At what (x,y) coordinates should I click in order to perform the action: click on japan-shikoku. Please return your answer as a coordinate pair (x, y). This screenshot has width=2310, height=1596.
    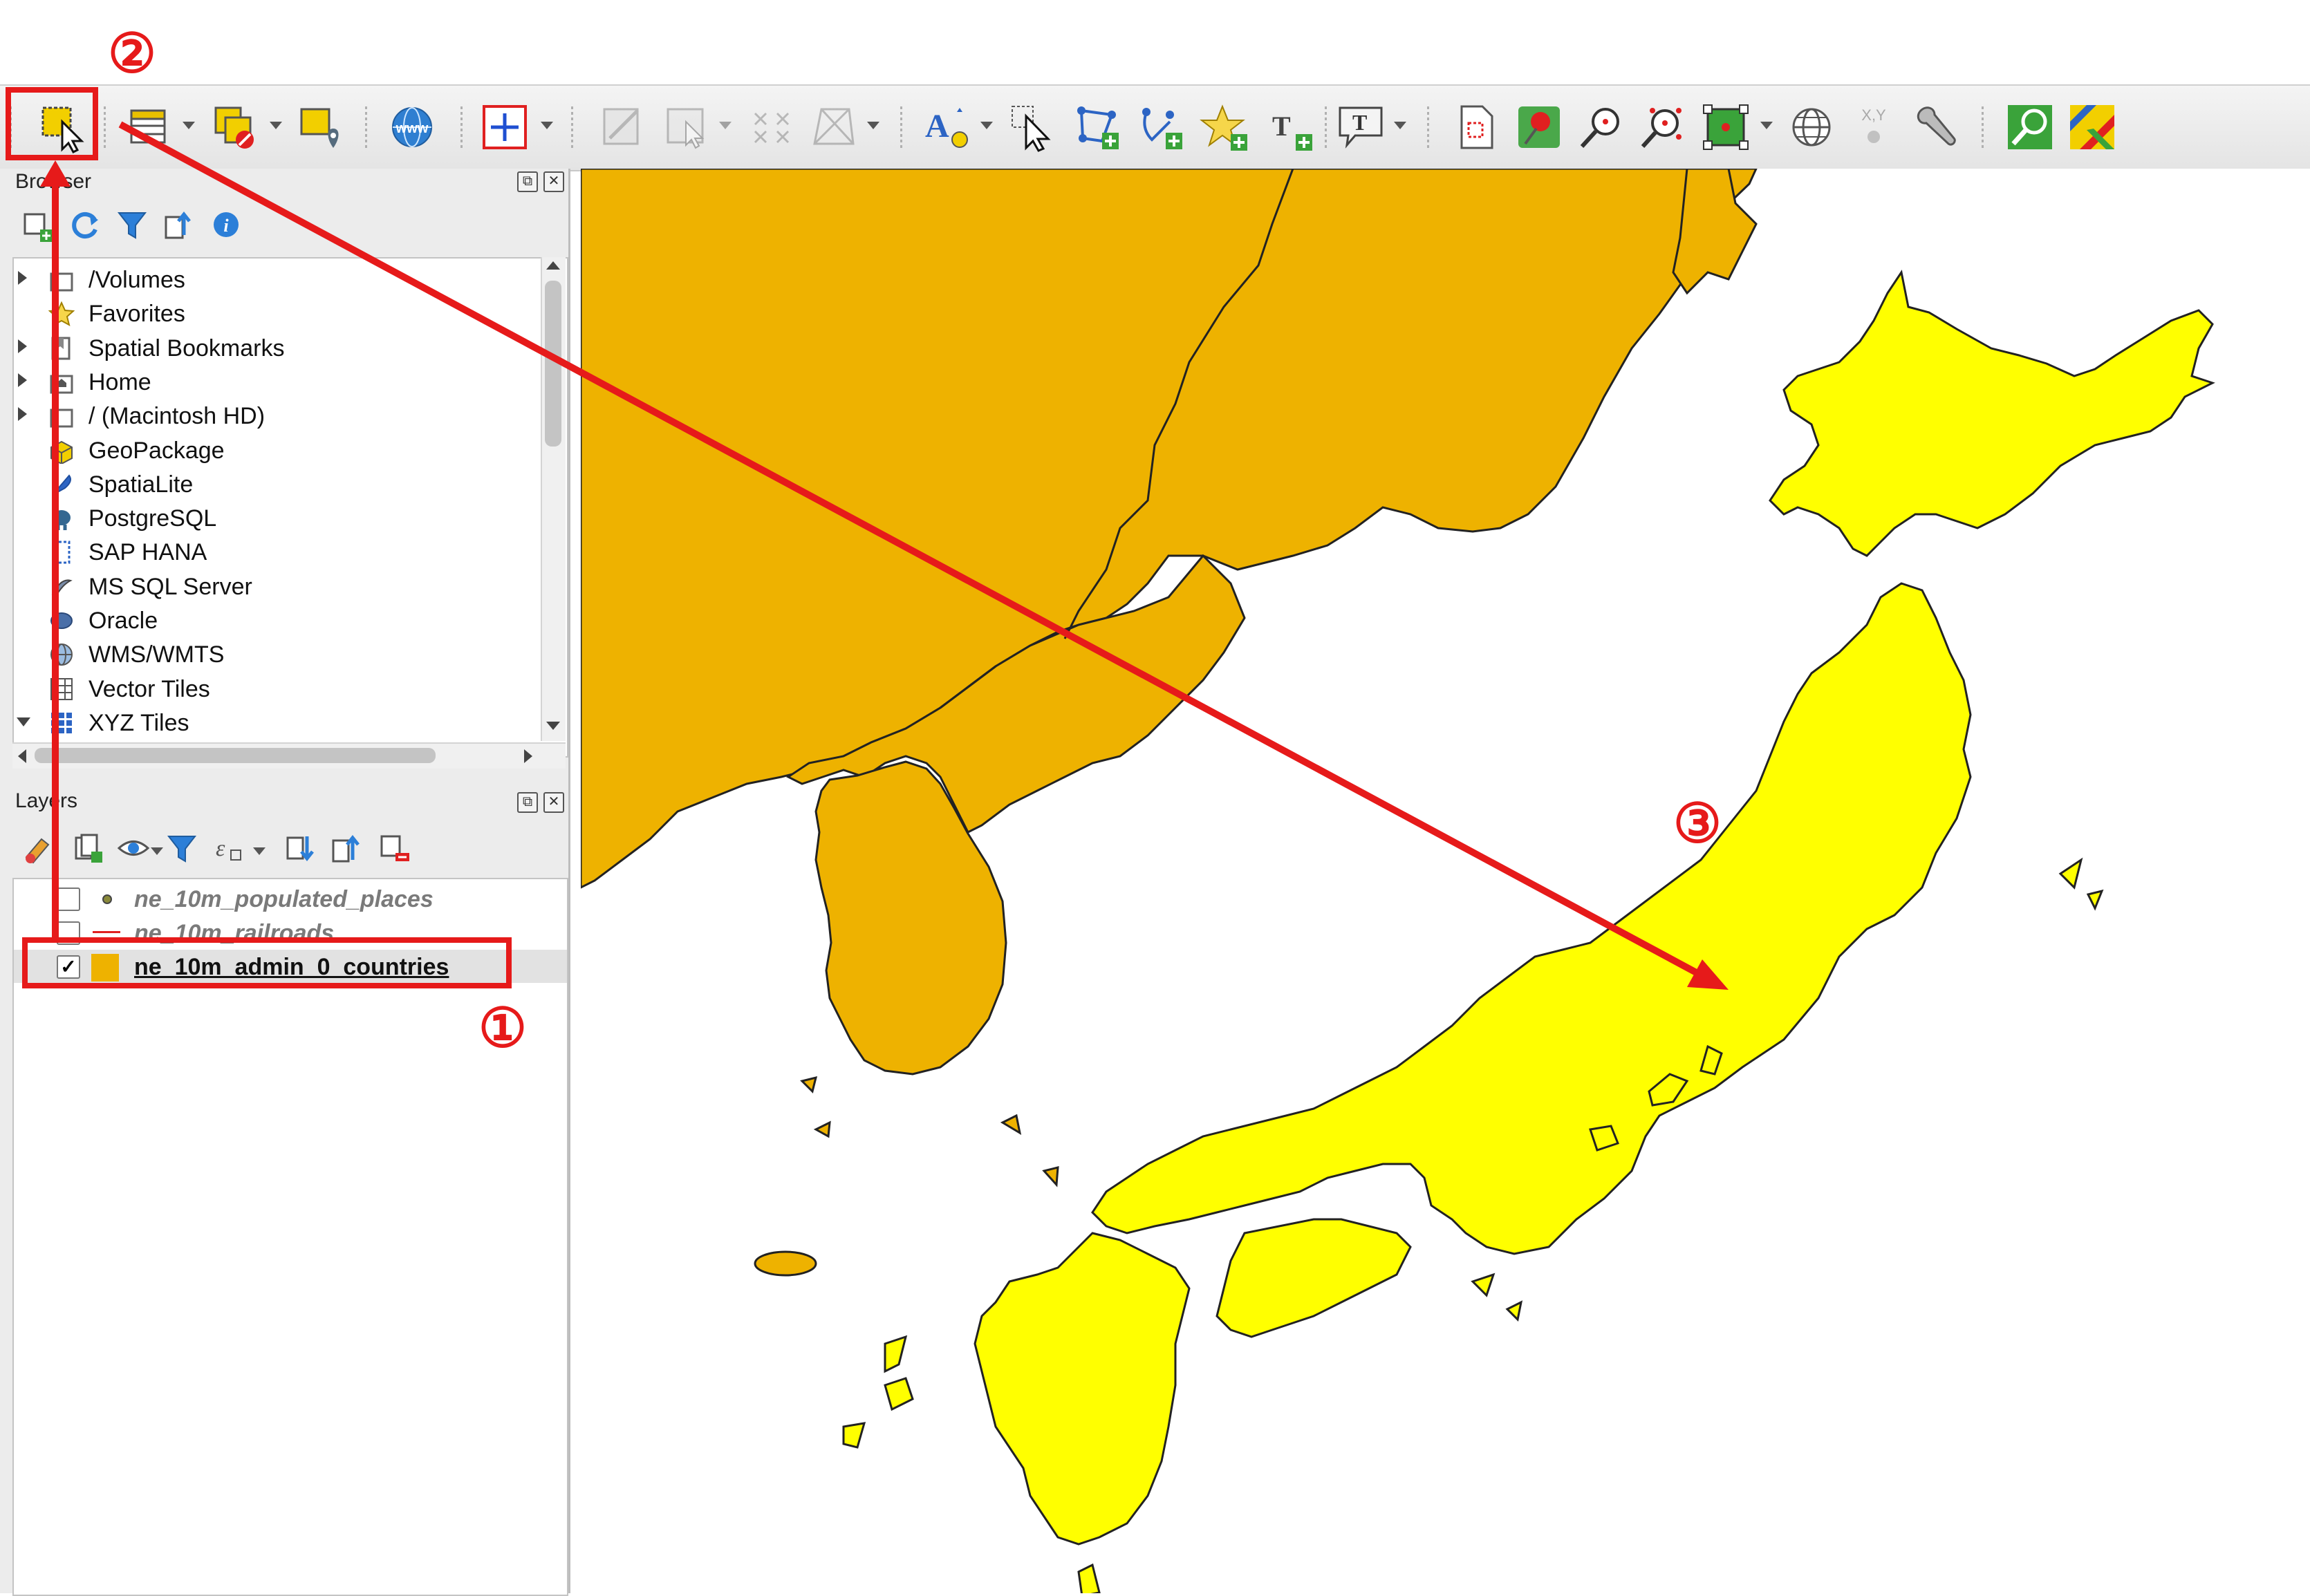
    Looking at the image, I should click on (1313, 1278).